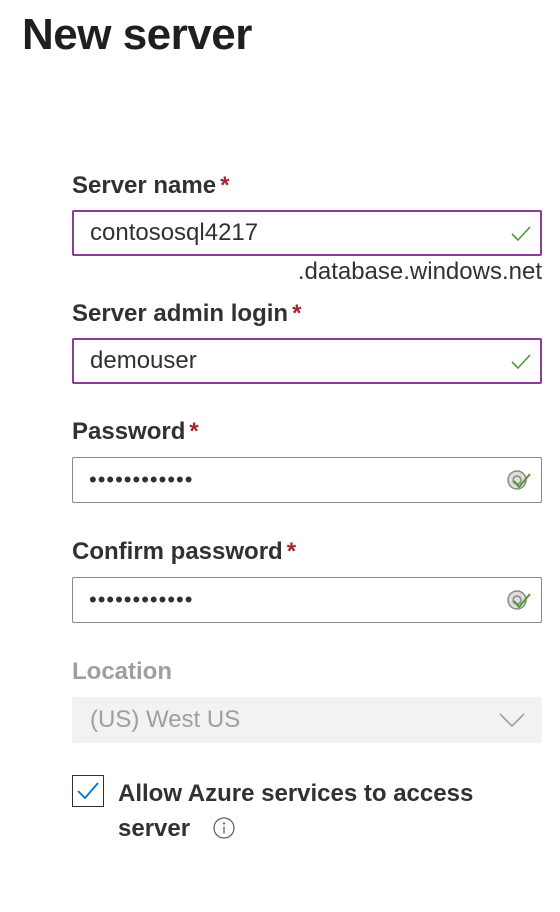  What do you see at coordinates (129, 431) in the screenshot?
I see `password-label-text: Password` at bounding box center [129, 431].